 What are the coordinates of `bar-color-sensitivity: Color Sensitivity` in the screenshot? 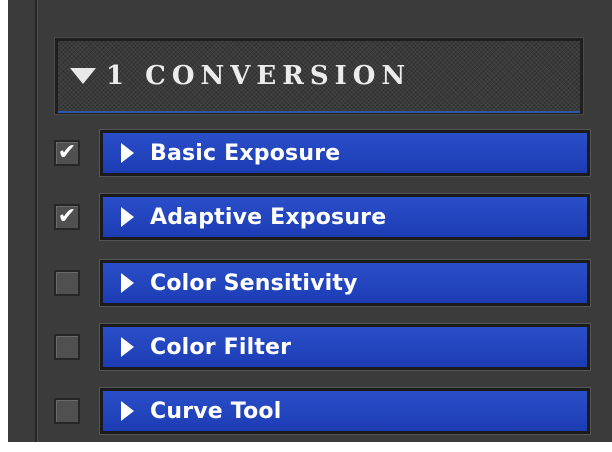 It's located at (345, 283).